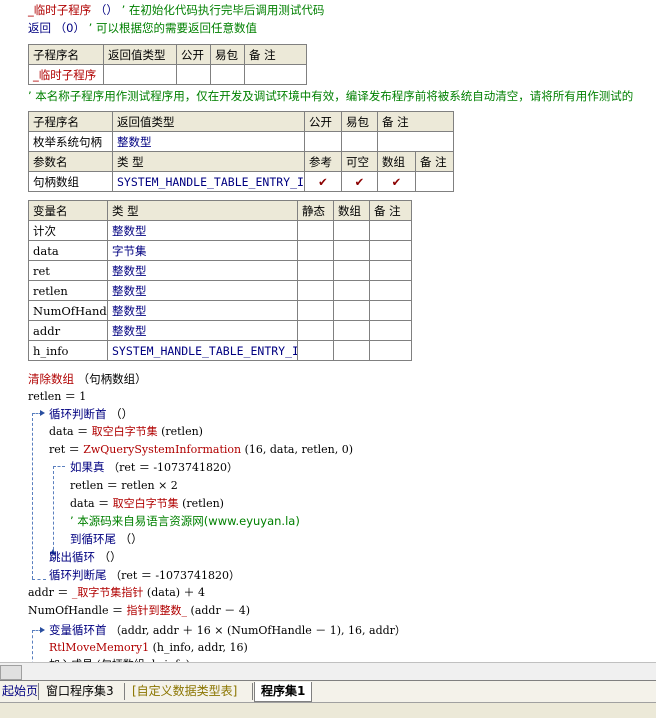 This screenshot has width=656, height=718. Describe the element at coordinates (68, 250) in the screenshot. I see `var-name-cell: data` at that location.